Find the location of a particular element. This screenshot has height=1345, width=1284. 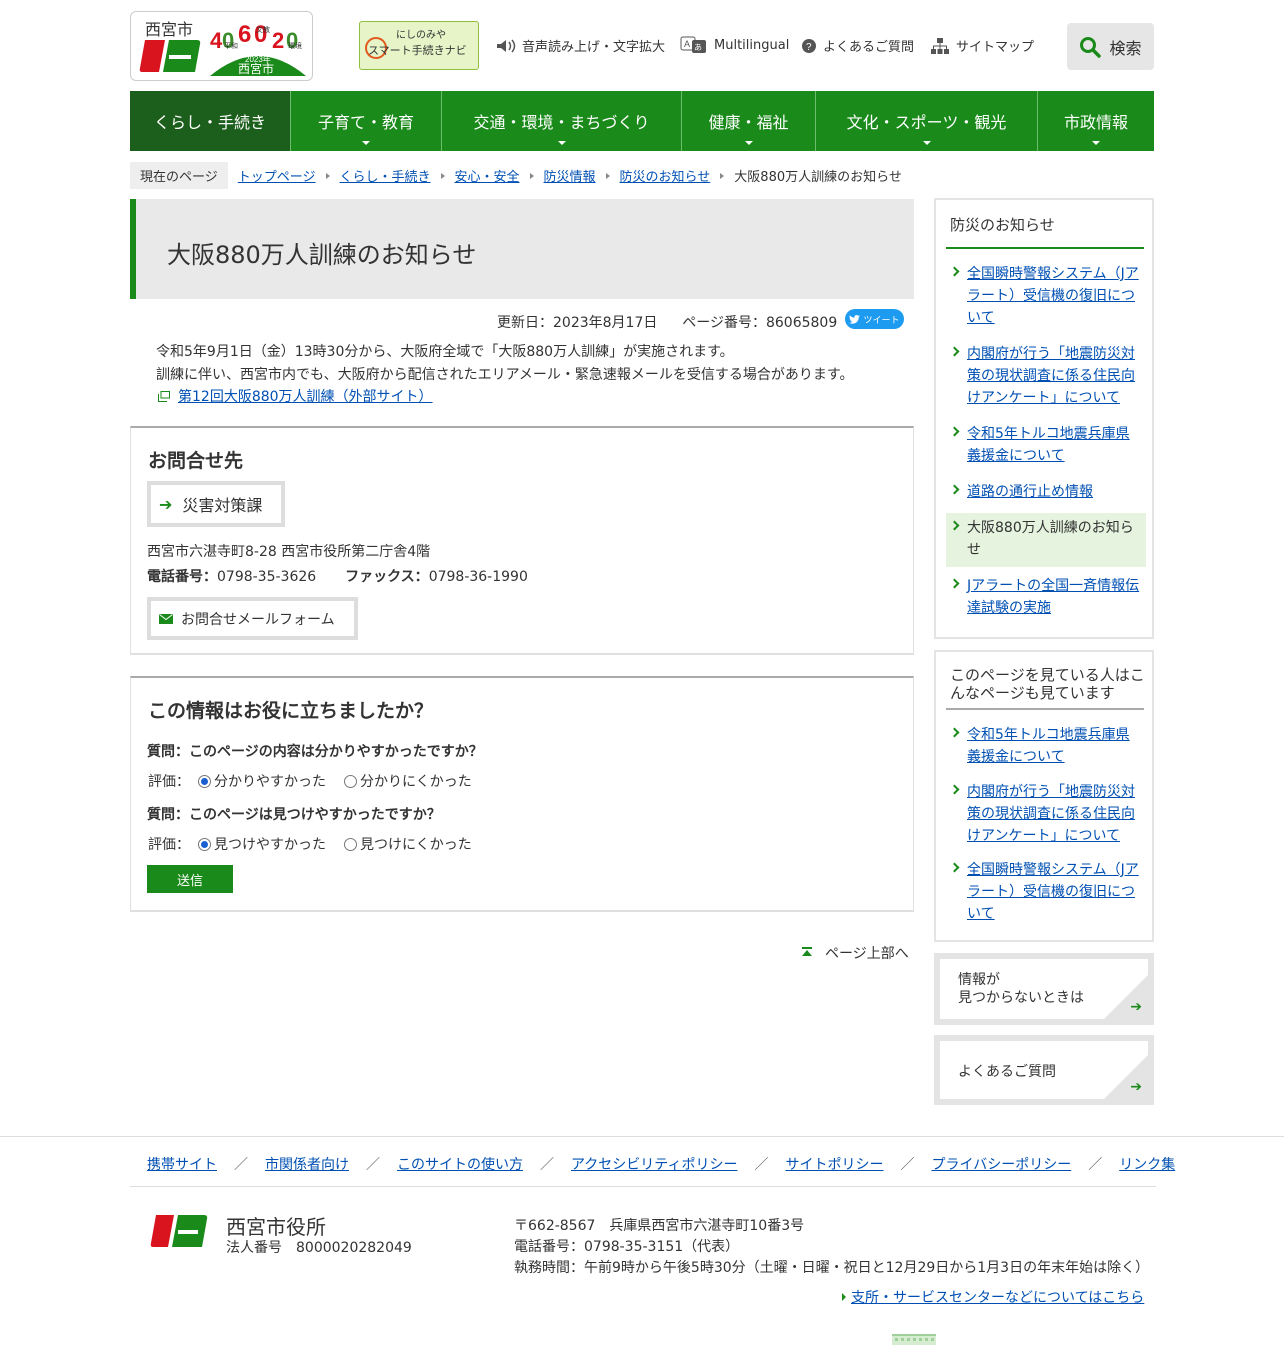

sidebar-link: 道路の通行止め情報 is located at coordinates (1046, 492).